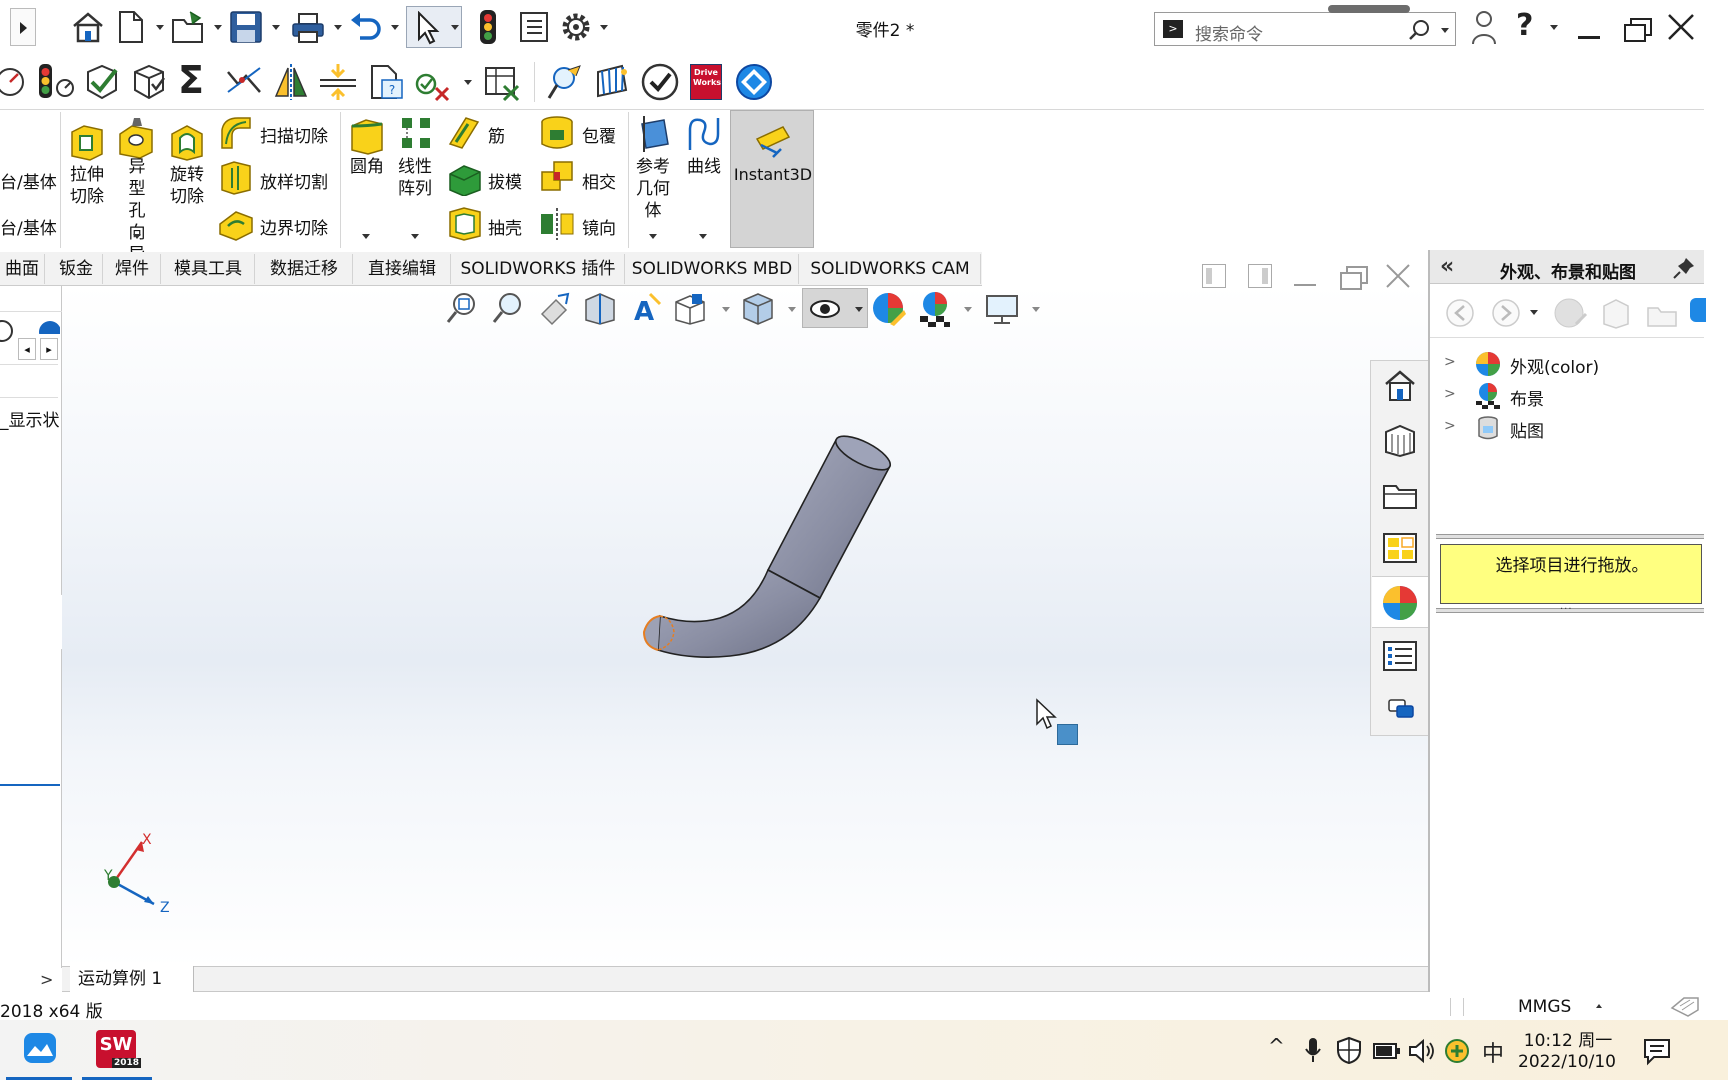 Image resolution: width=1728 pixels, height=1080 pixels. Describe the element at coordinates (1568, 1038) in the screenshot. I see `clock-time: 10:12 周一` at that location.